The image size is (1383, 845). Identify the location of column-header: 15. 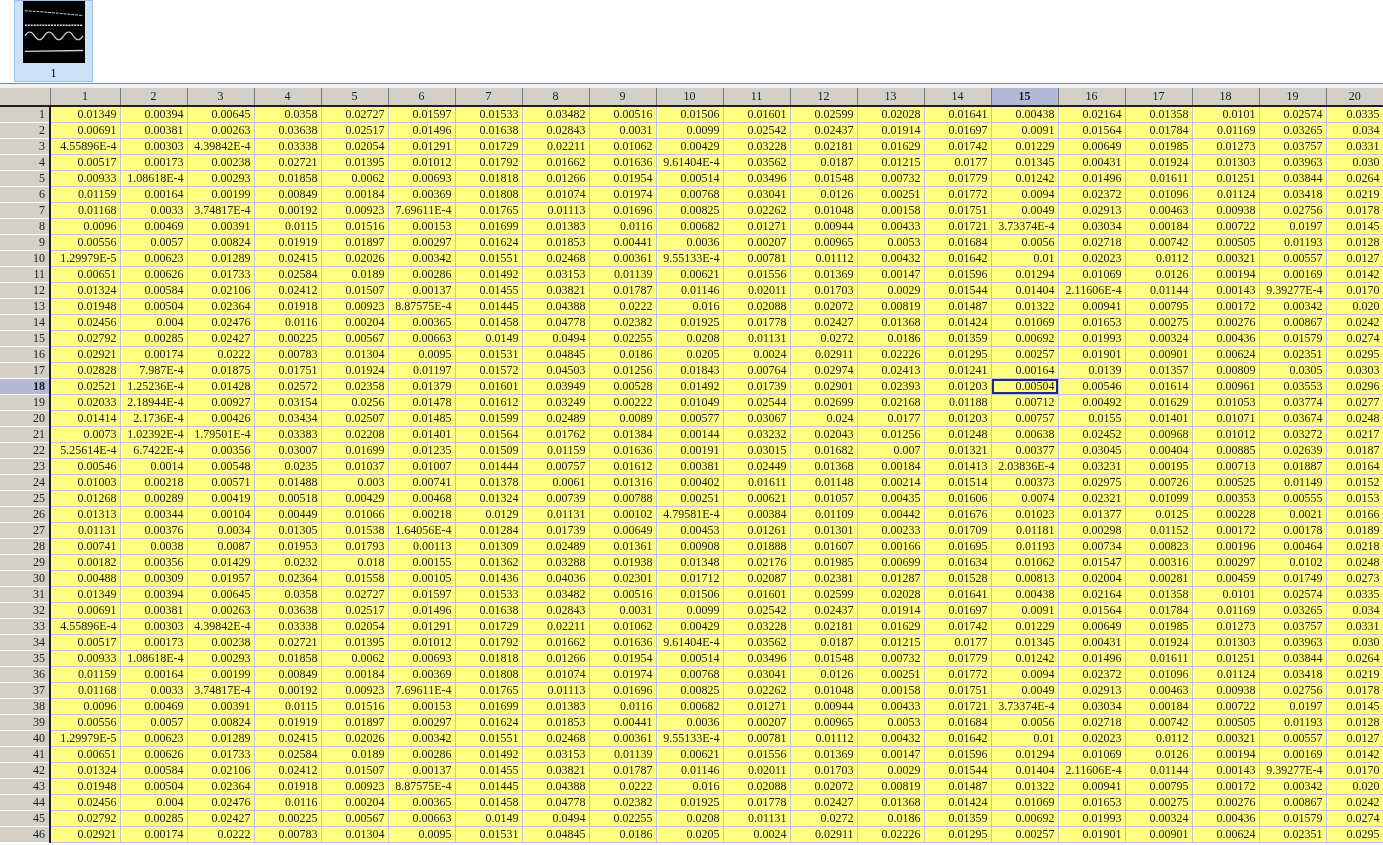
(1024, 97).